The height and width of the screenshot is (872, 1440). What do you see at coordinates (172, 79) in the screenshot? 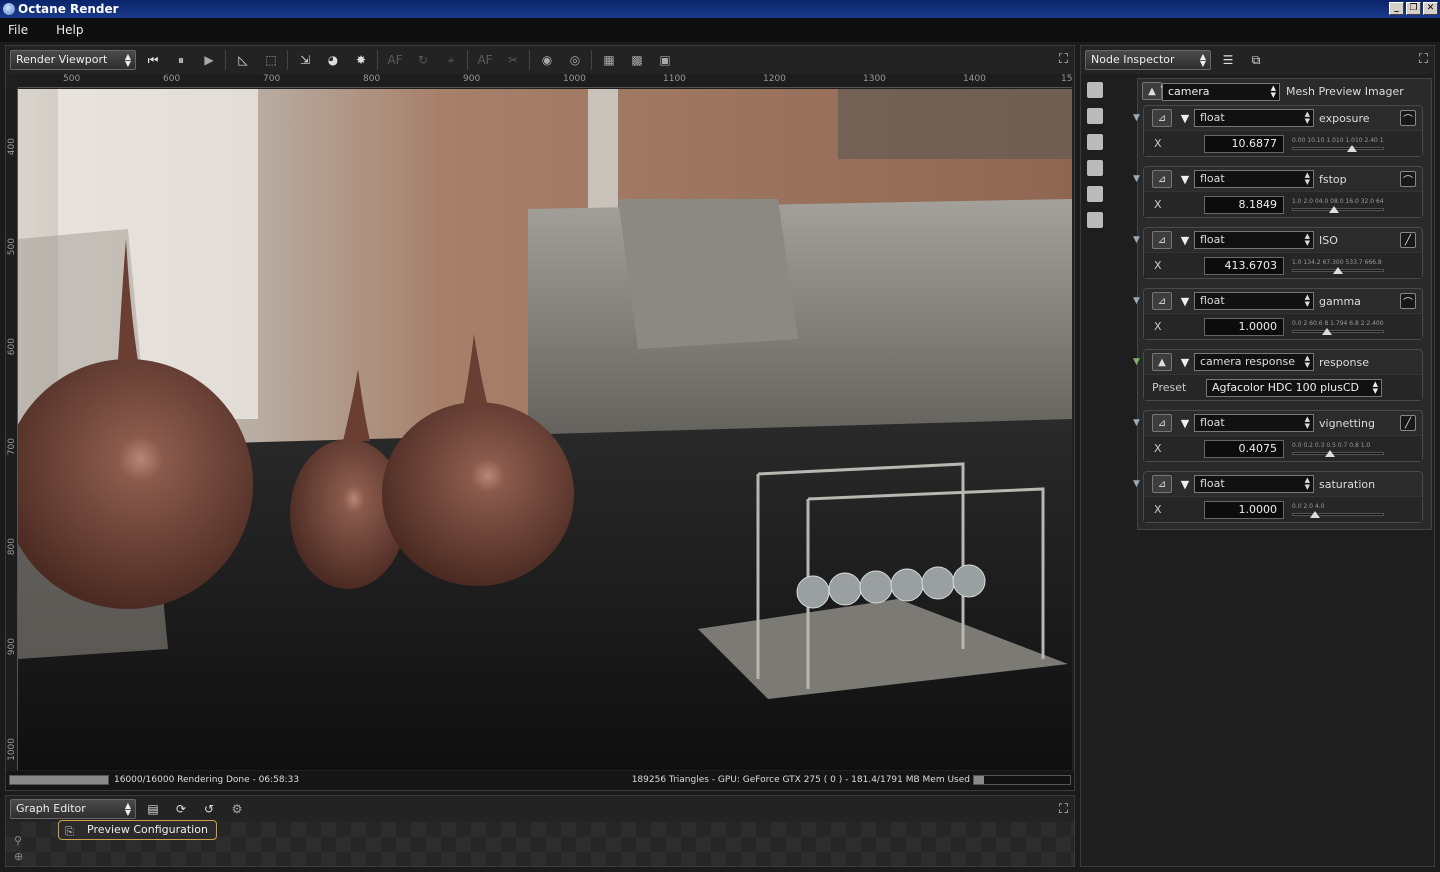
I see `ruler-x-label: 600` at bounding box center [172, 79].